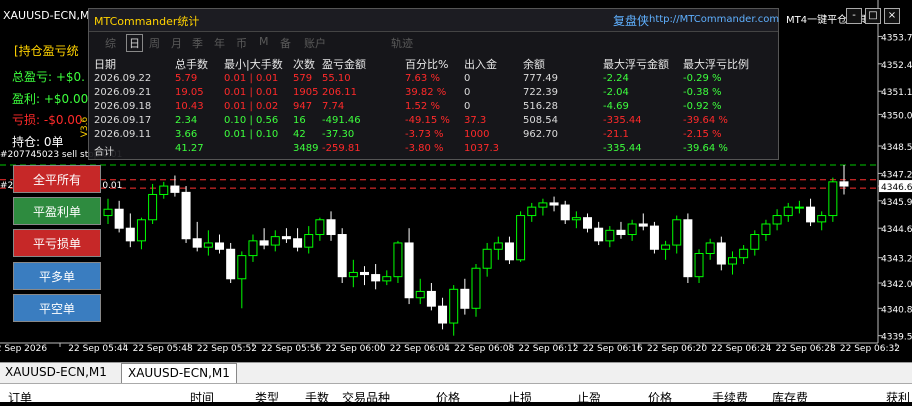 The image size is (912, 406). I want to click on table-cell: -2.04, so click(616, 92).